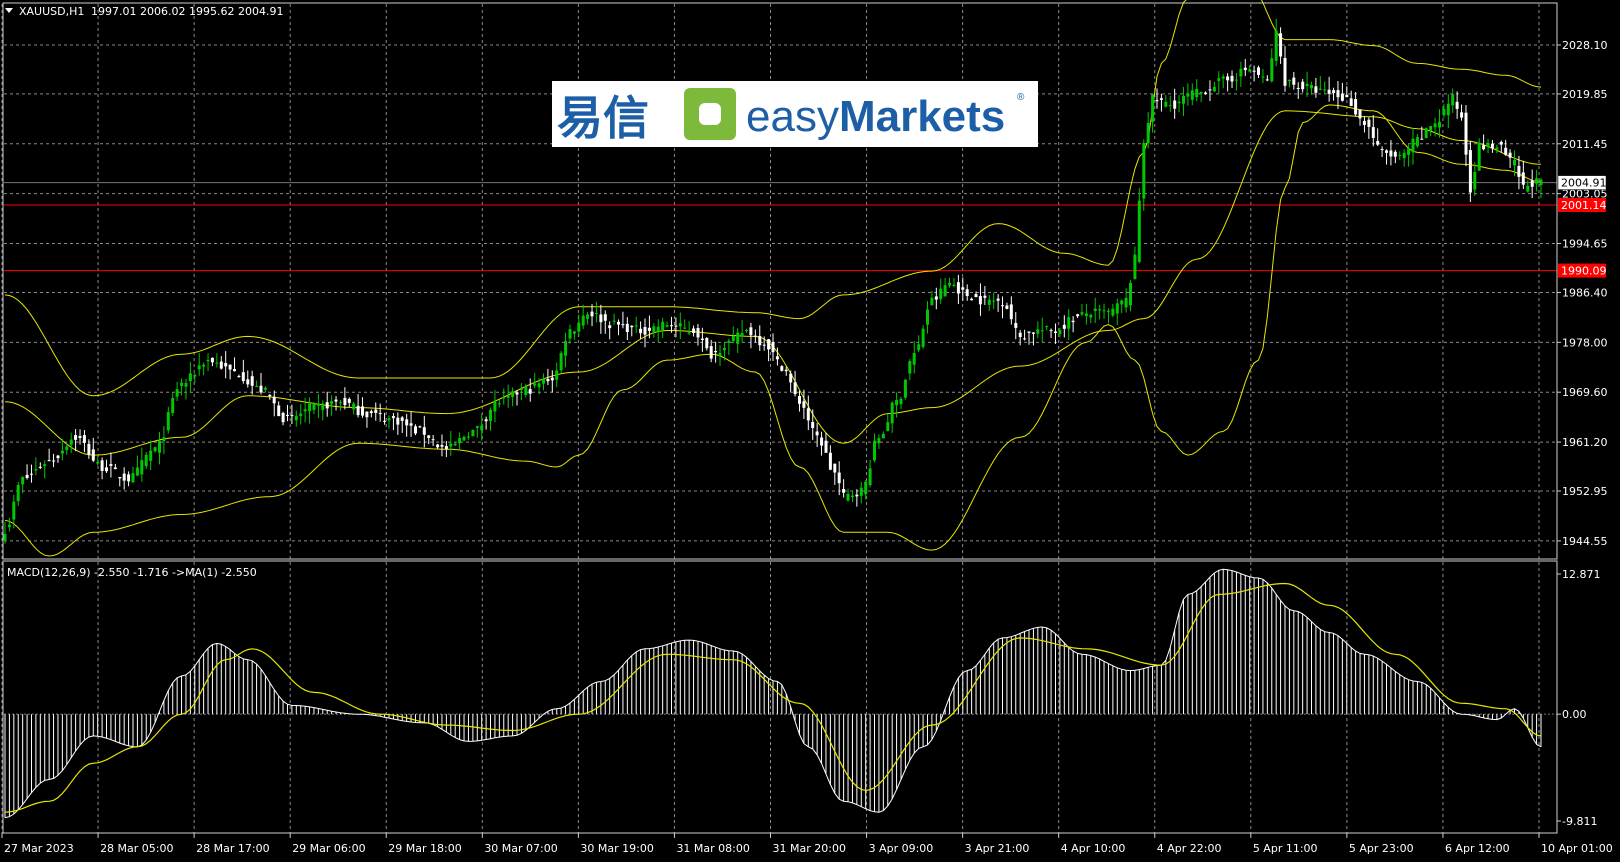 The width and height of the screenshot is (1620, 862). I want to click on time-tick-label: 29 Mar 18:00, so click(424, 848).